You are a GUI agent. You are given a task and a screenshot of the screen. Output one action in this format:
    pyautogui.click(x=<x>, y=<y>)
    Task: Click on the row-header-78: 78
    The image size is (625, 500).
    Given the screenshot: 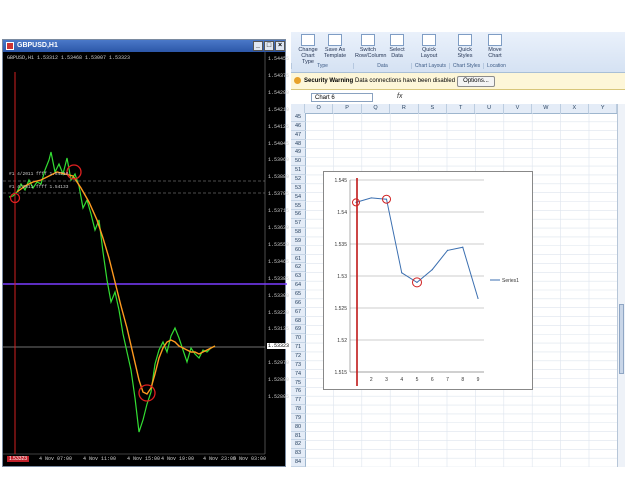 What is the action you would take?
    pyautogui.click(x=298, y=409)
    